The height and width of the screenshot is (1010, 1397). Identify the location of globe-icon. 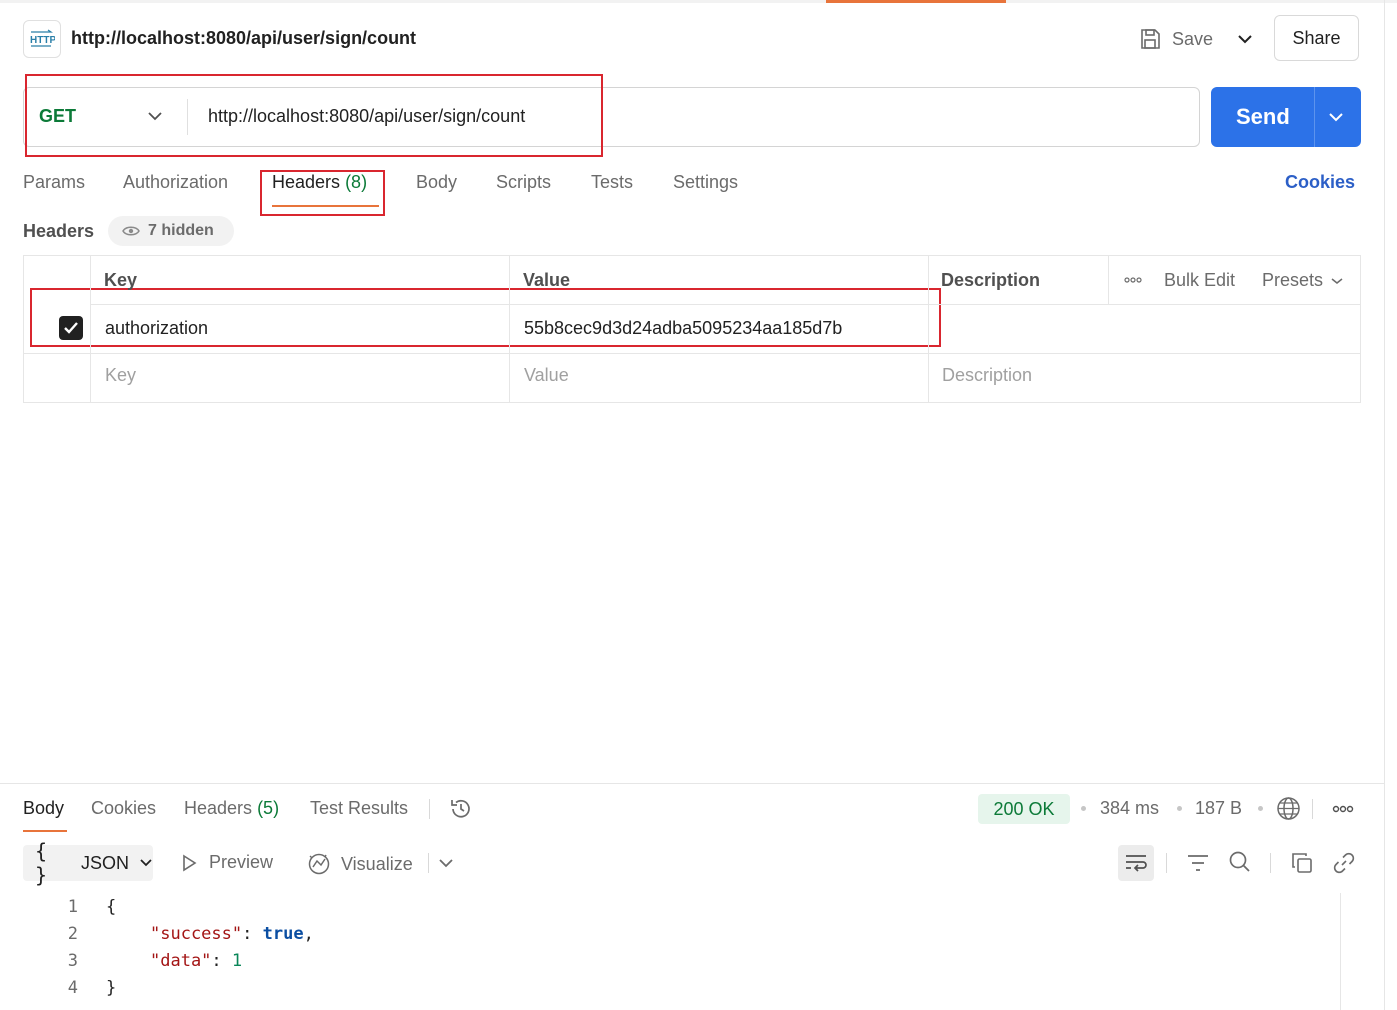
(1288, 808).